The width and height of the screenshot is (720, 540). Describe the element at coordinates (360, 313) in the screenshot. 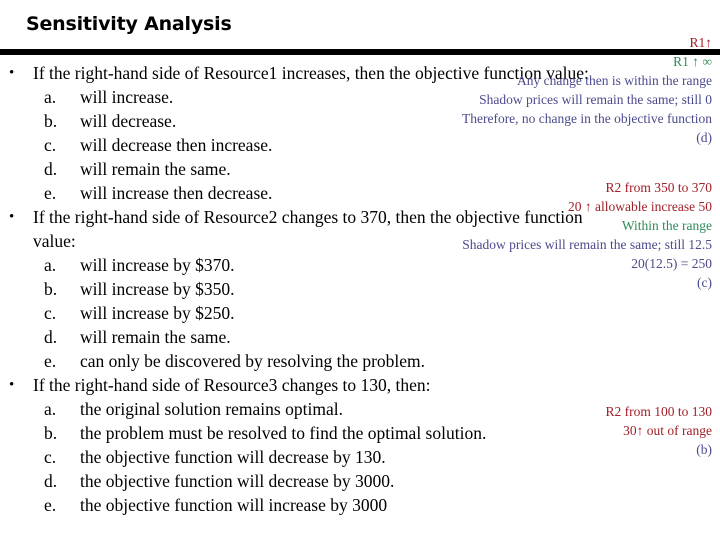

I see `option-2c: c. will increase by $250.` at that location.